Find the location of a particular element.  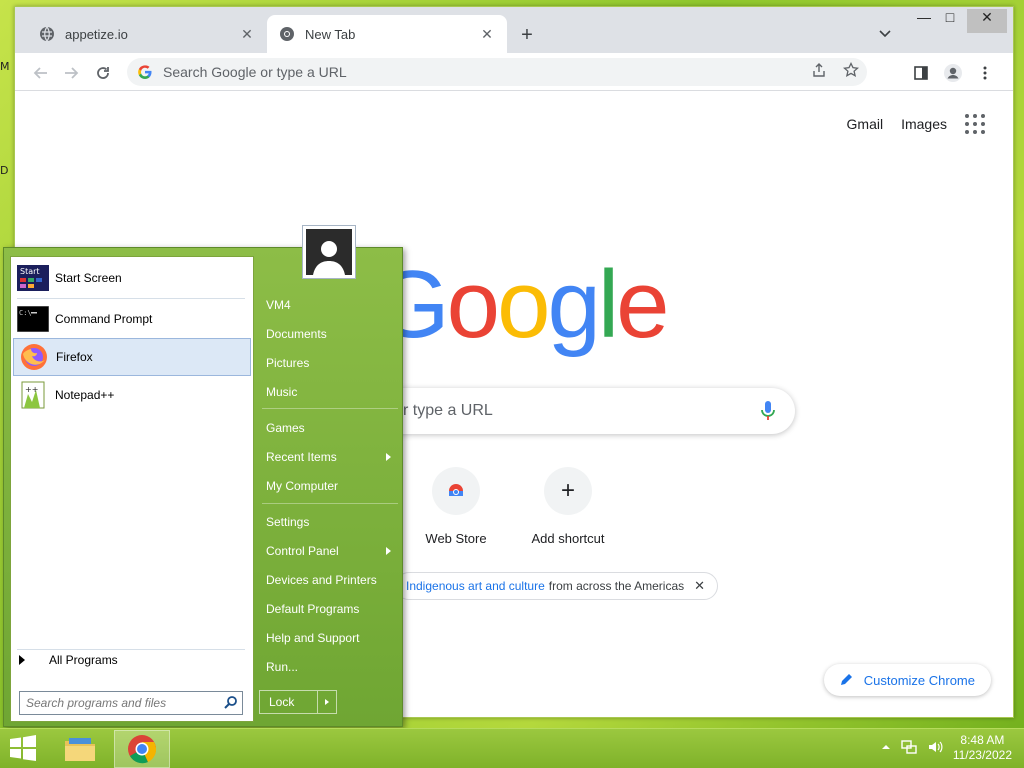

start-item-my-computer: My Computer is located at coordinates (302, 486).